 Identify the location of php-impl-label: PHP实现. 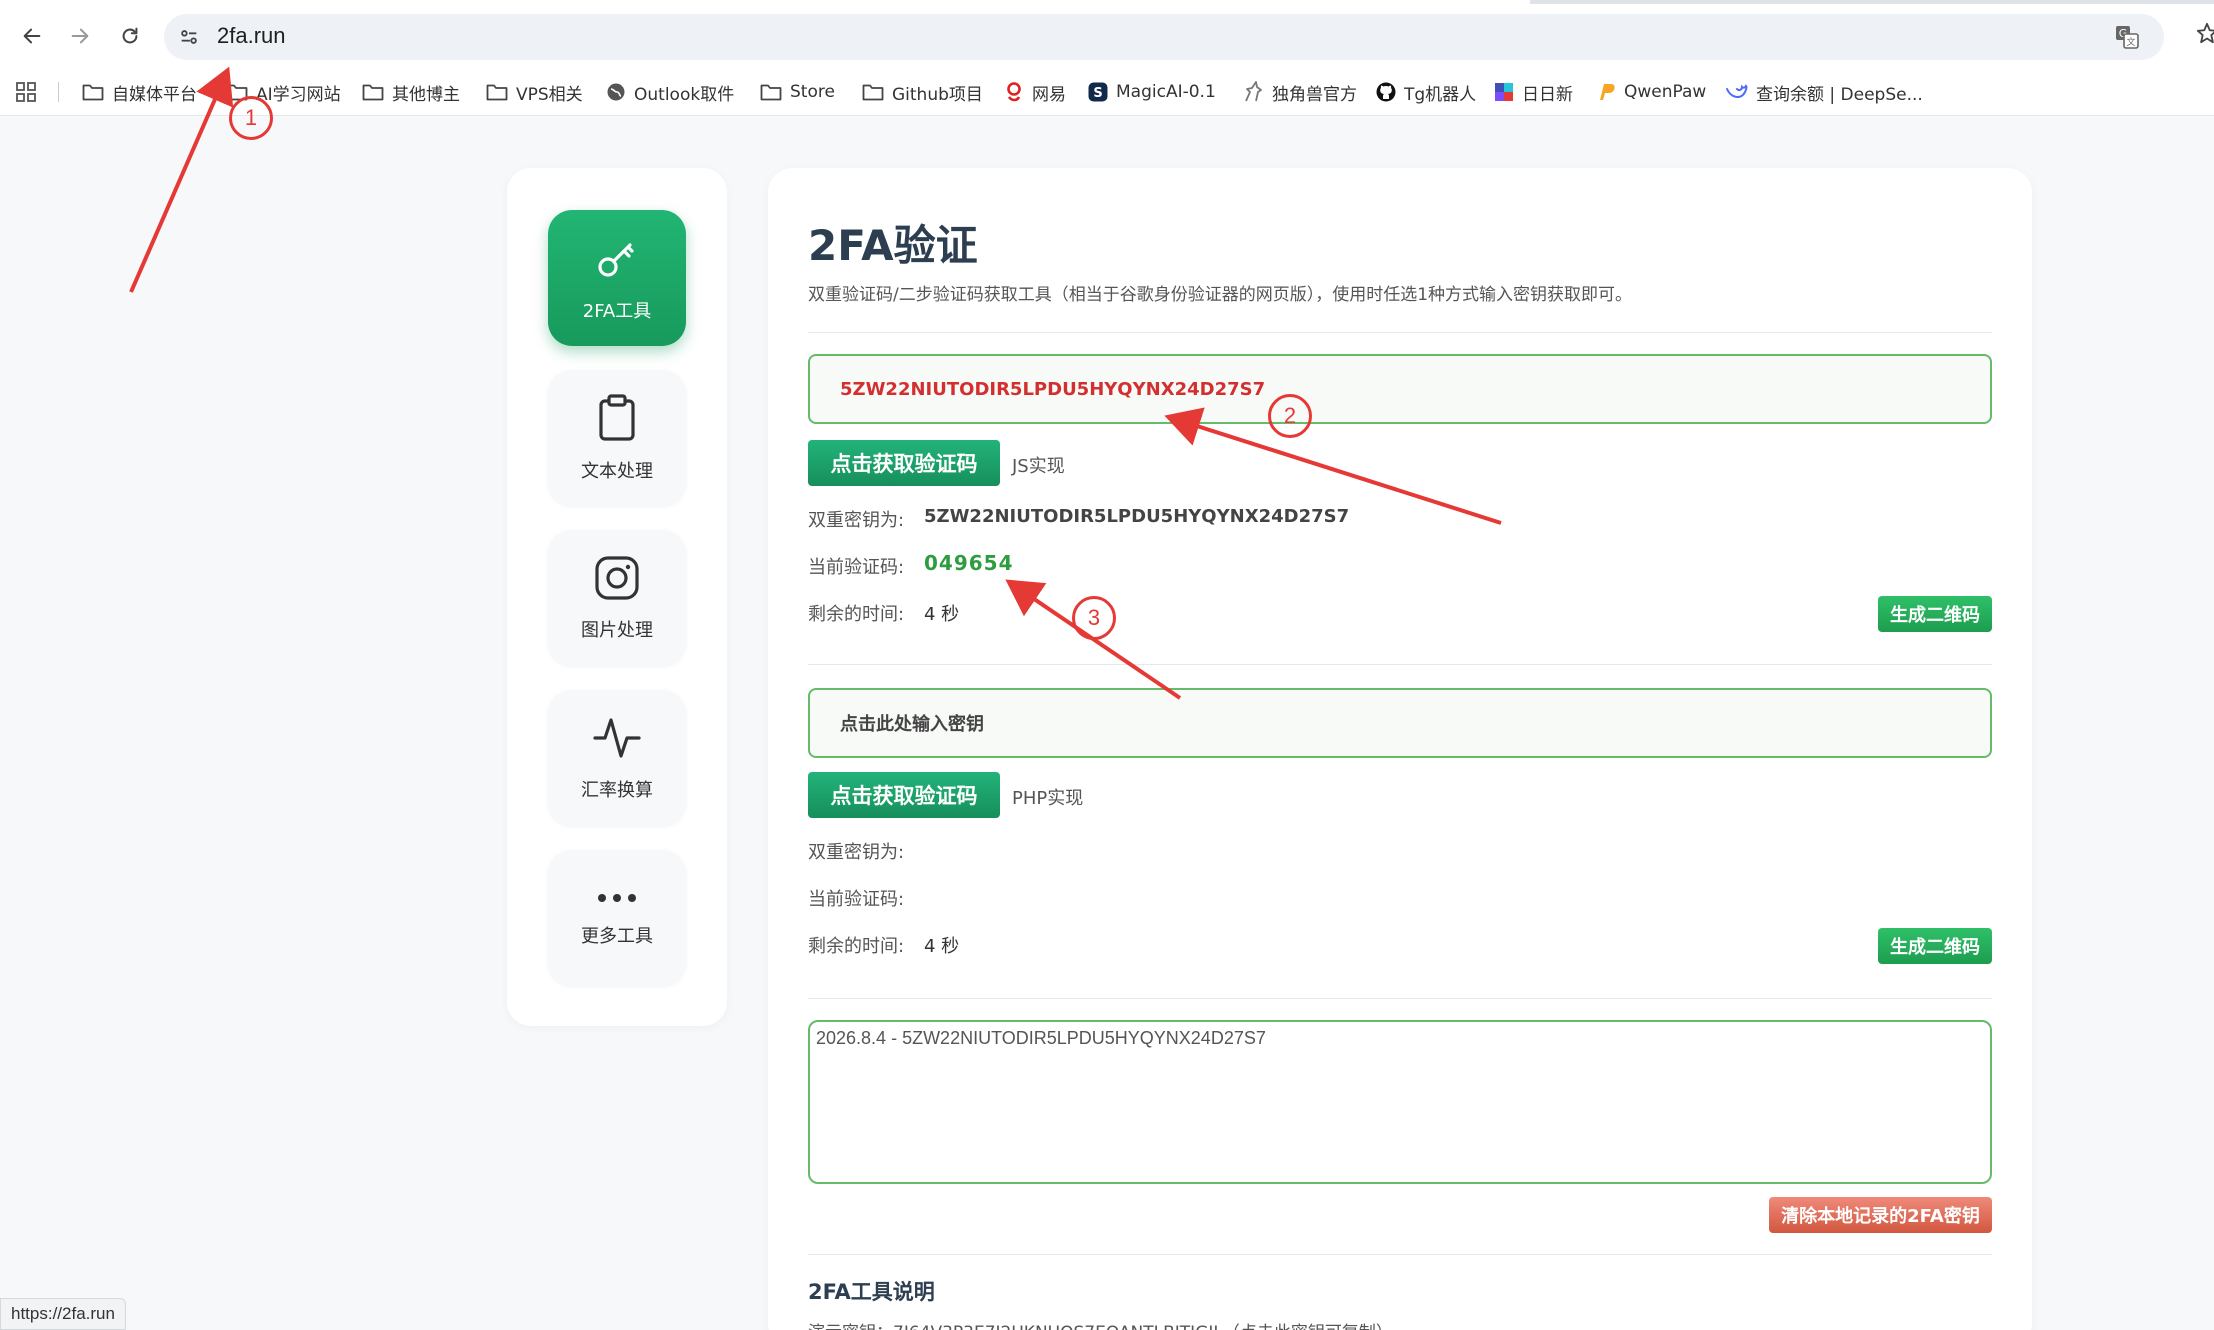
(1048, 798).